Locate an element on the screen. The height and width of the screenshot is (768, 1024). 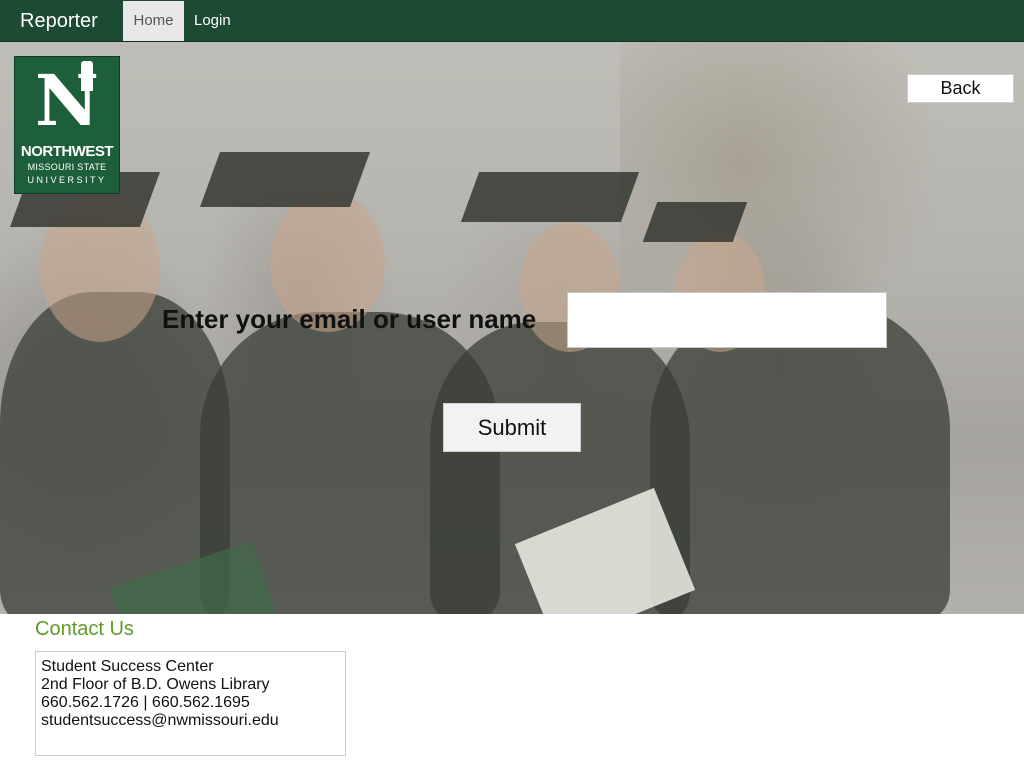
graduate-figure is located at coordinates (800, 458).